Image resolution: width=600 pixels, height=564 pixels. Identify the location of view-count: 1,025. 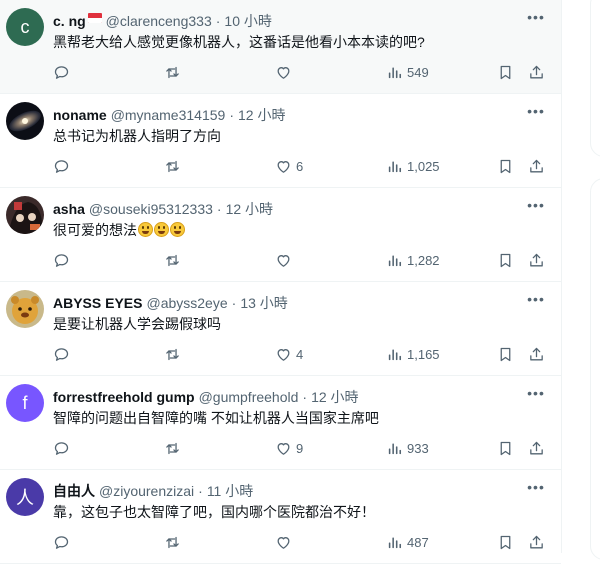
(423, 166).